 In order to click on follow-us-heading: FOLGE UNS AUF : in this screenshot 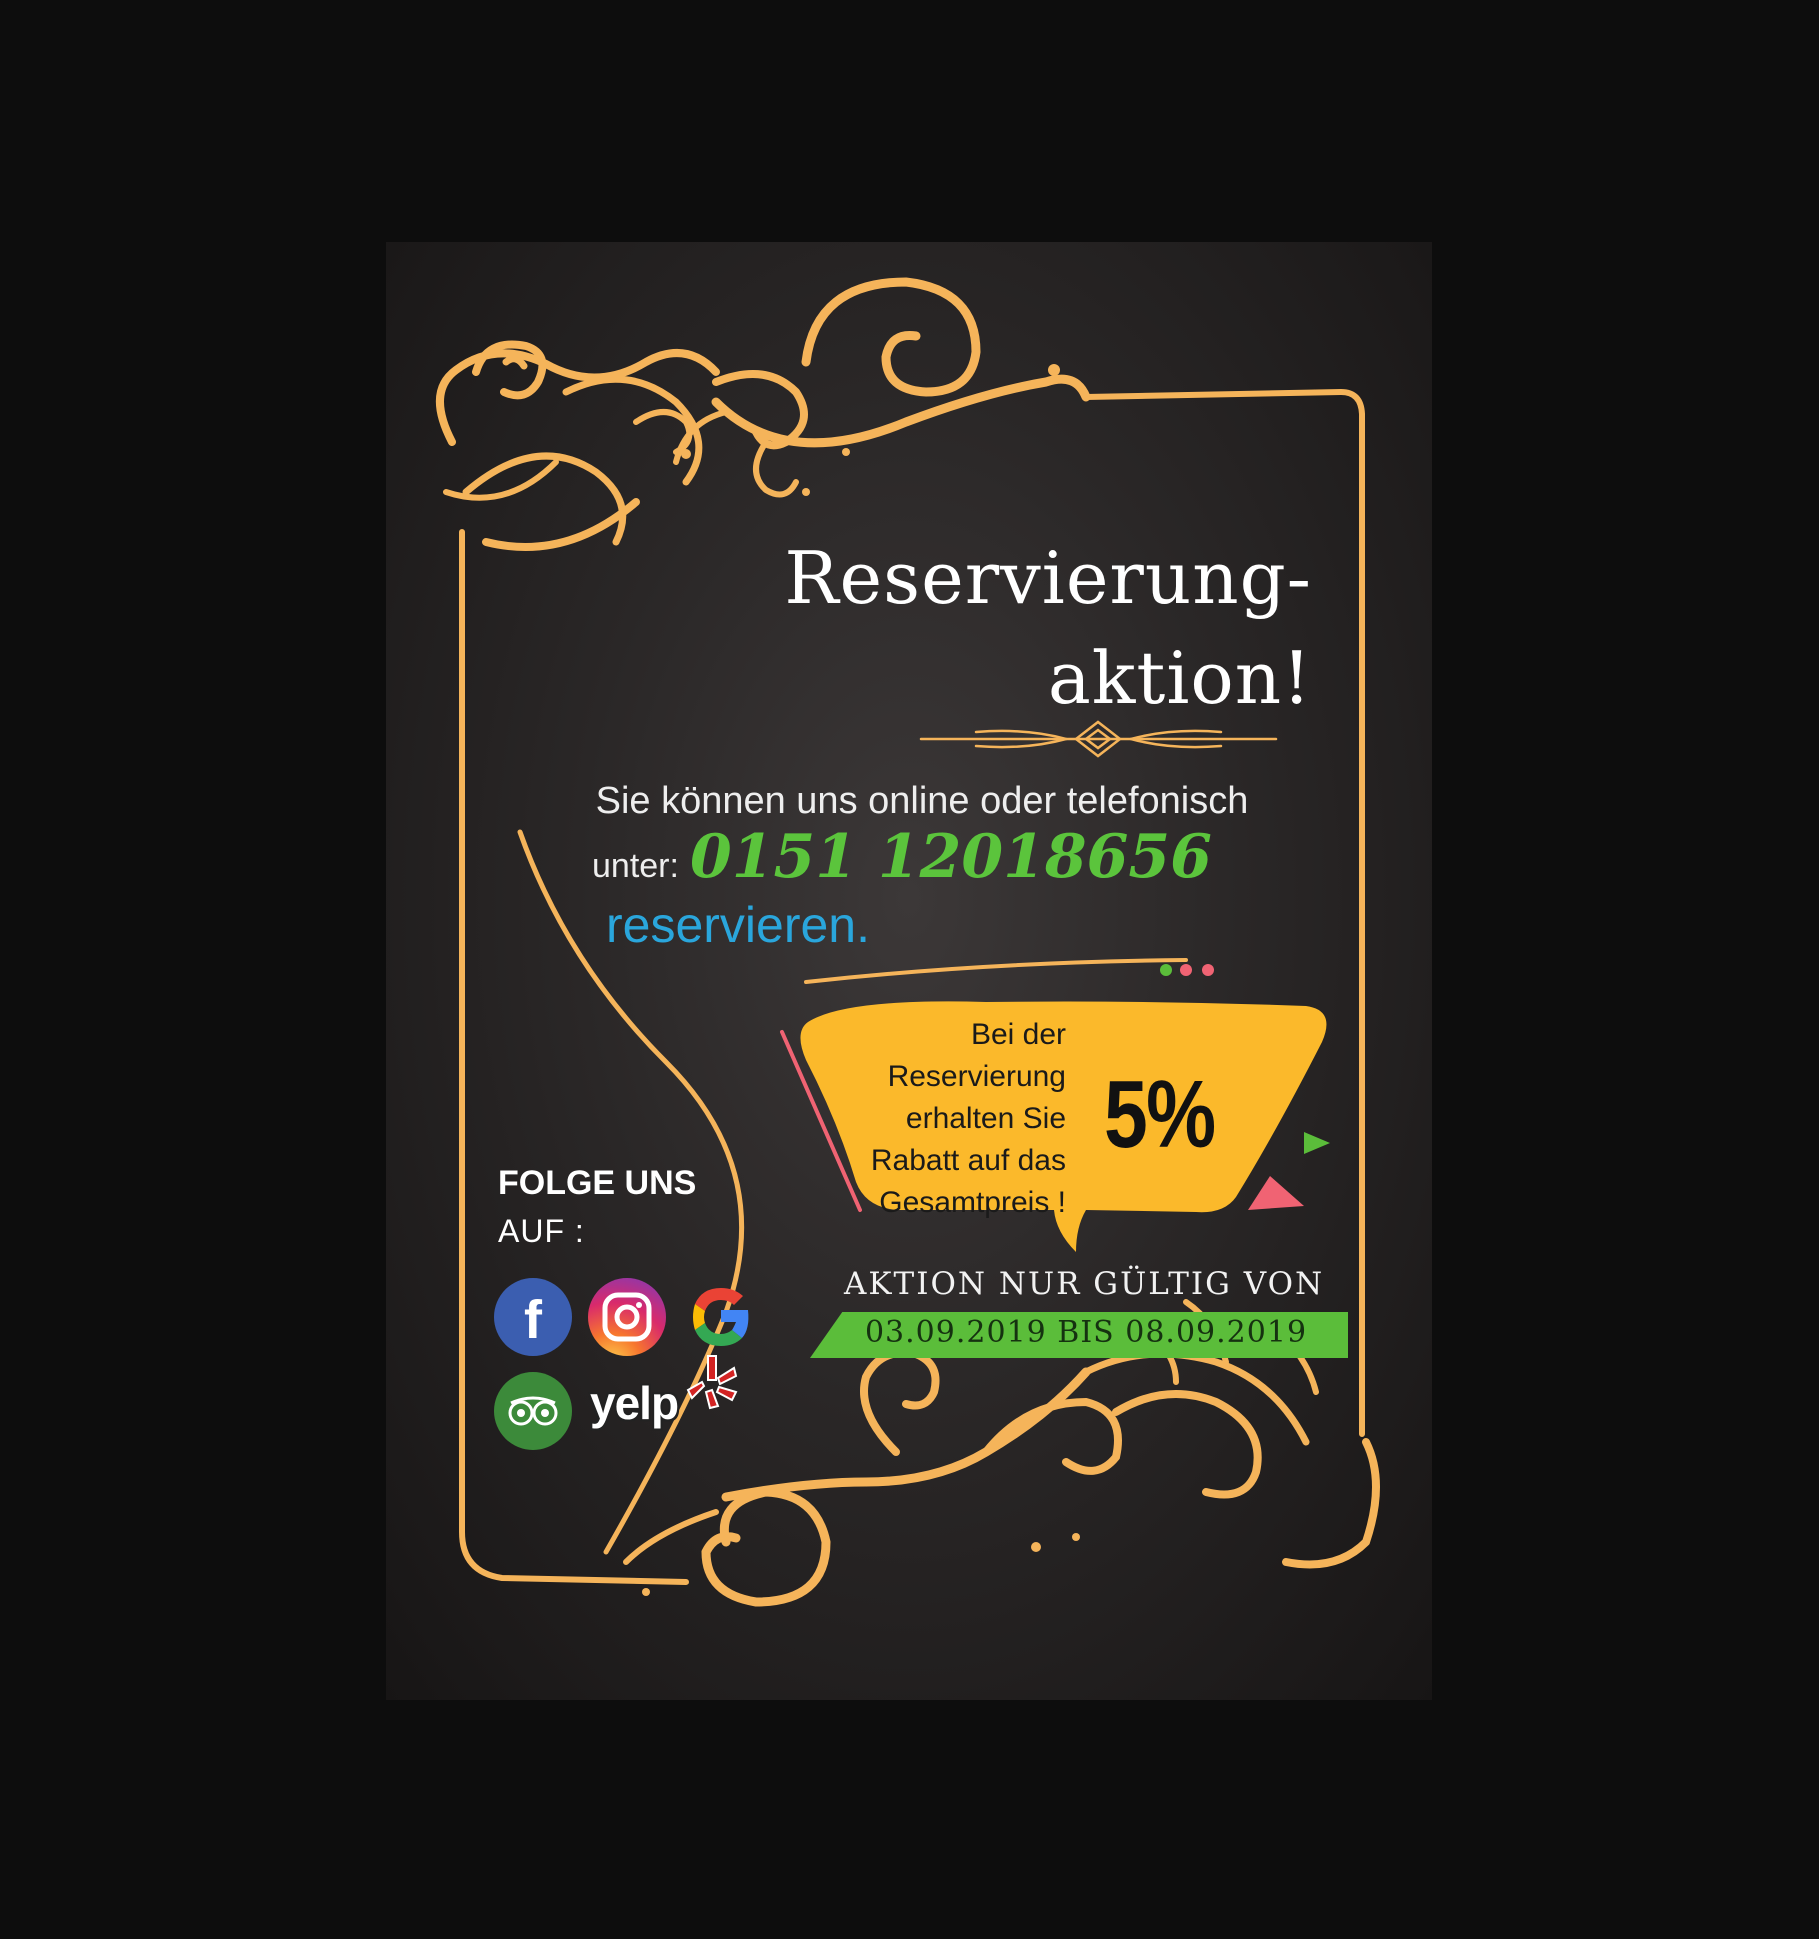, I will do `click(597, 1207)`.